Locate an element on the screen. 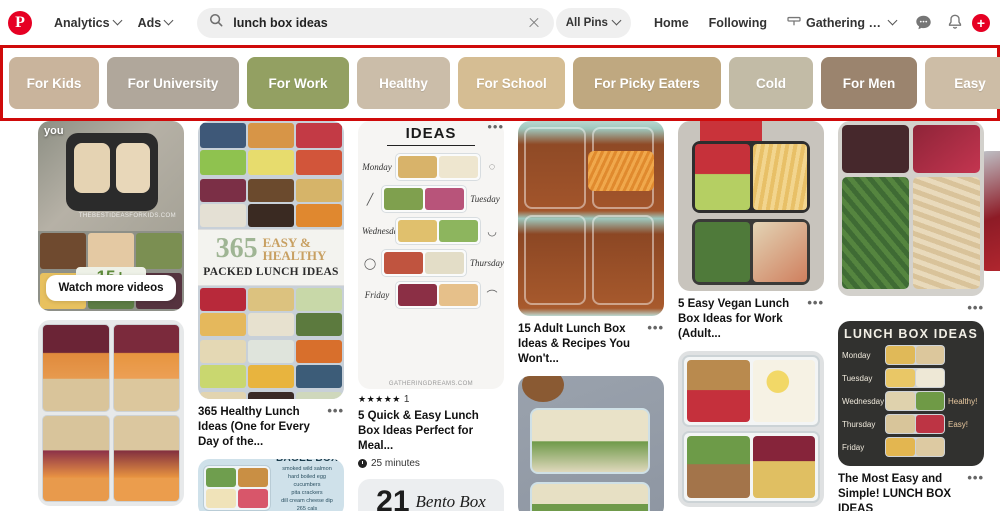 The image size is (1000, 511). pin-card: ••• is located at coordinates (911, 217).